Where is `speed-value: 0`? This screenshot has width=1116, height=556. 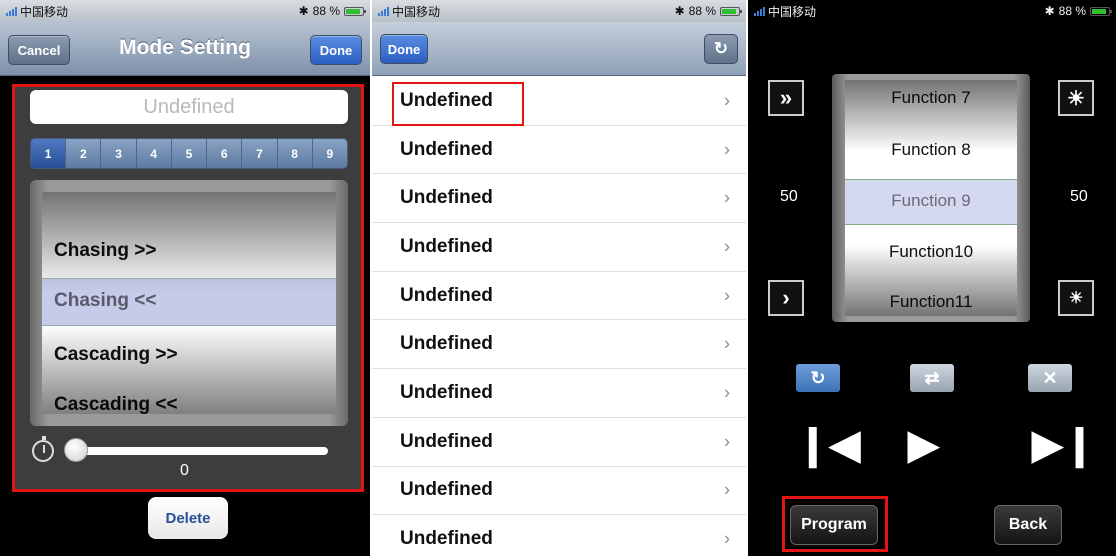
speed-value: 0 is located at coordinates (184, 470).